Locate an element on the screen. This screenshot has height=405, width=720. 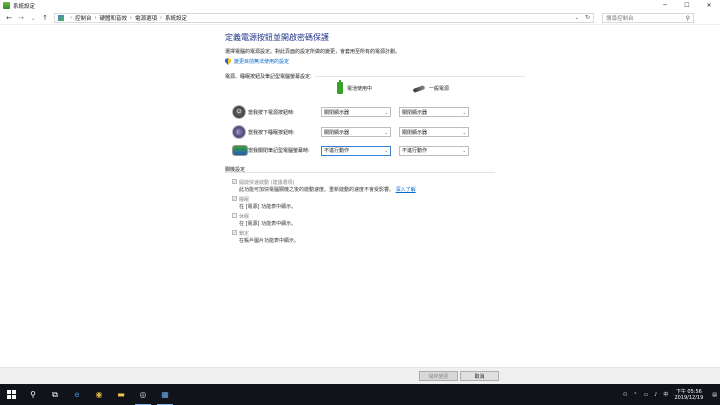
sleep-option: ✓ 睡眠 is located at coordinates (240, 199).